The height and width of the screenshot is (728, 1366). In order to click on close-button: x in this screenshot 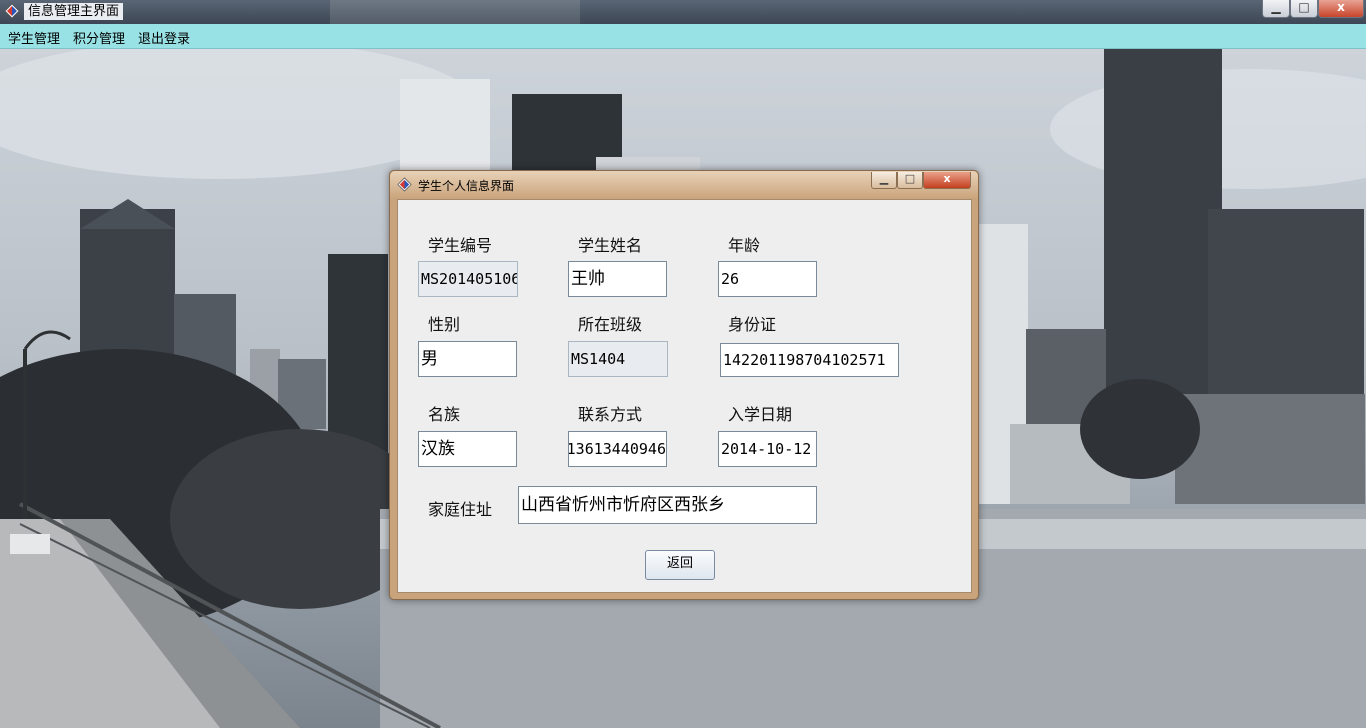, I will do `click(1341, 9)`.